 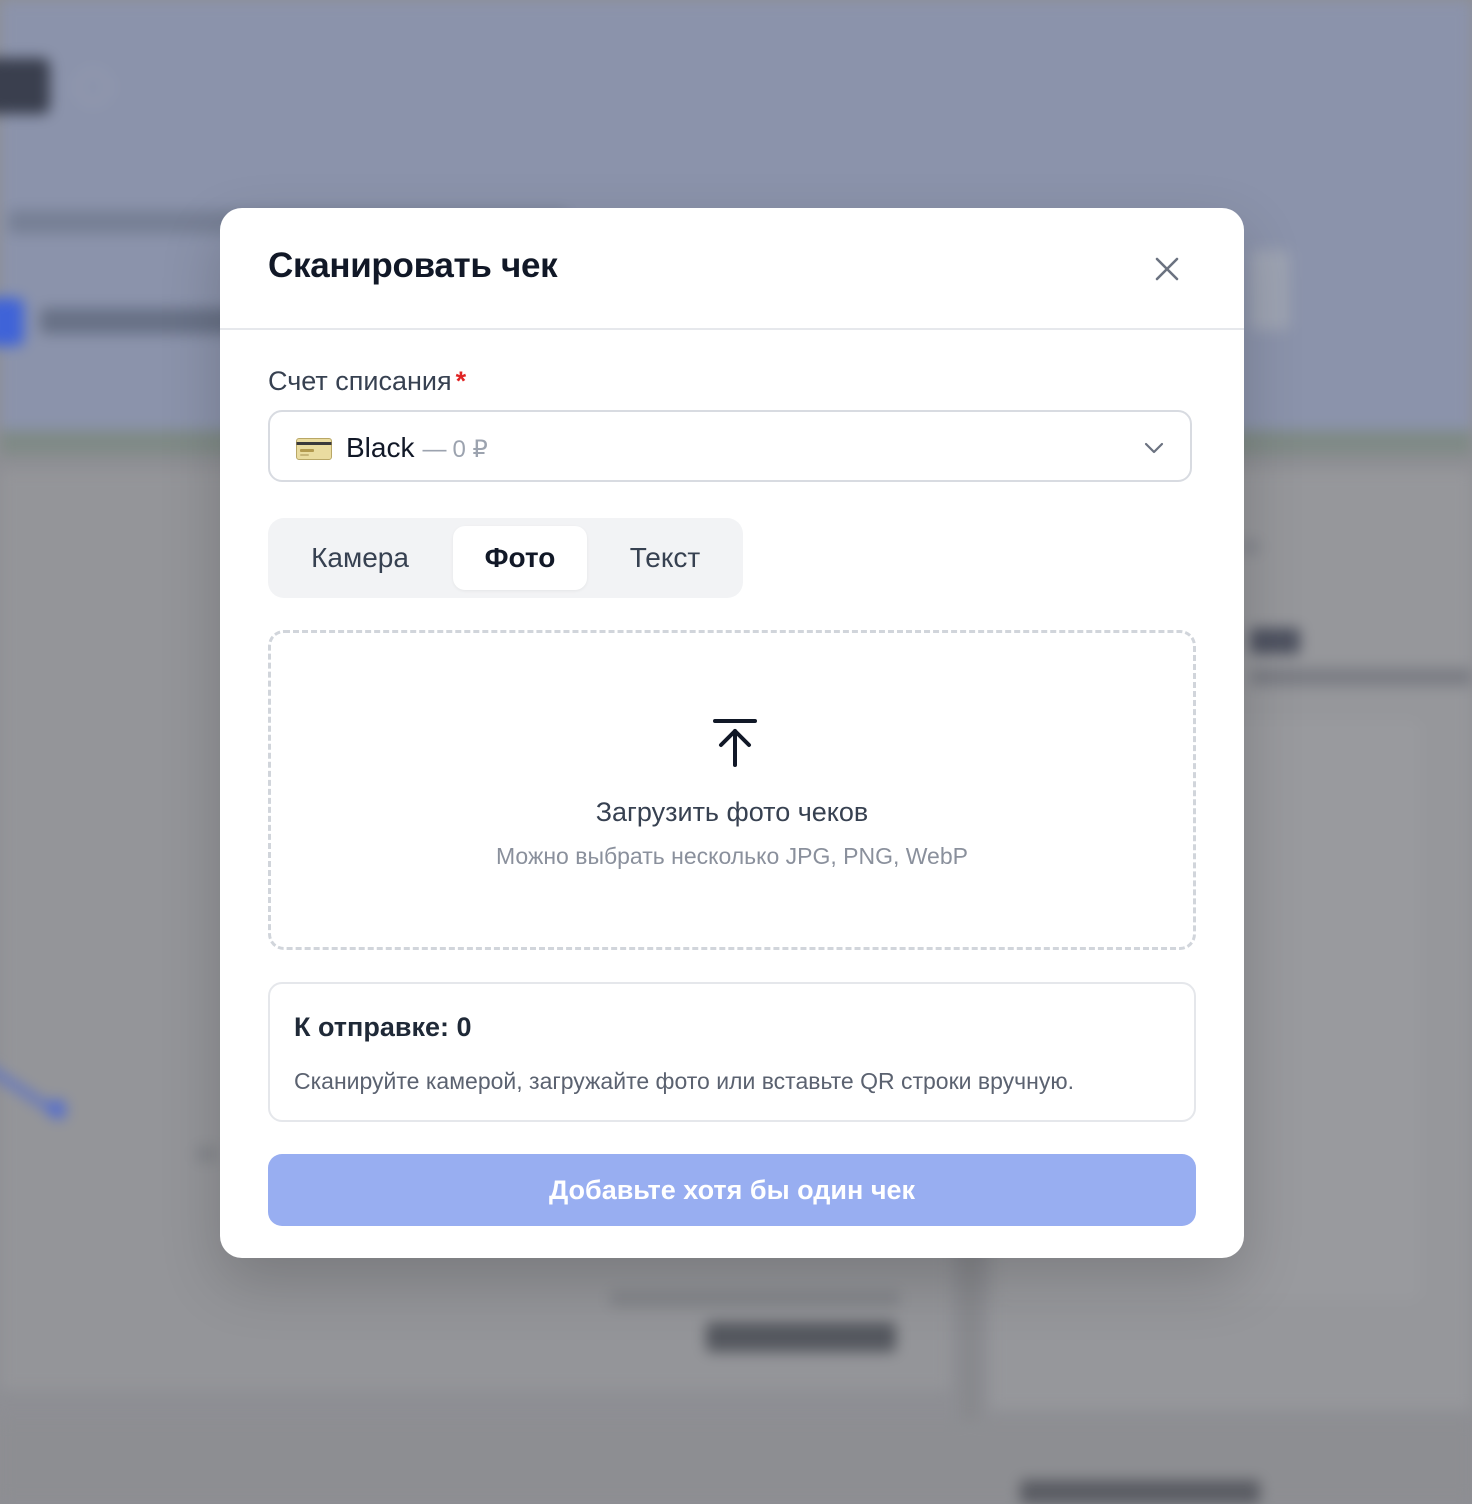 I want to click on background-heading, so click(x=1275, y=641).